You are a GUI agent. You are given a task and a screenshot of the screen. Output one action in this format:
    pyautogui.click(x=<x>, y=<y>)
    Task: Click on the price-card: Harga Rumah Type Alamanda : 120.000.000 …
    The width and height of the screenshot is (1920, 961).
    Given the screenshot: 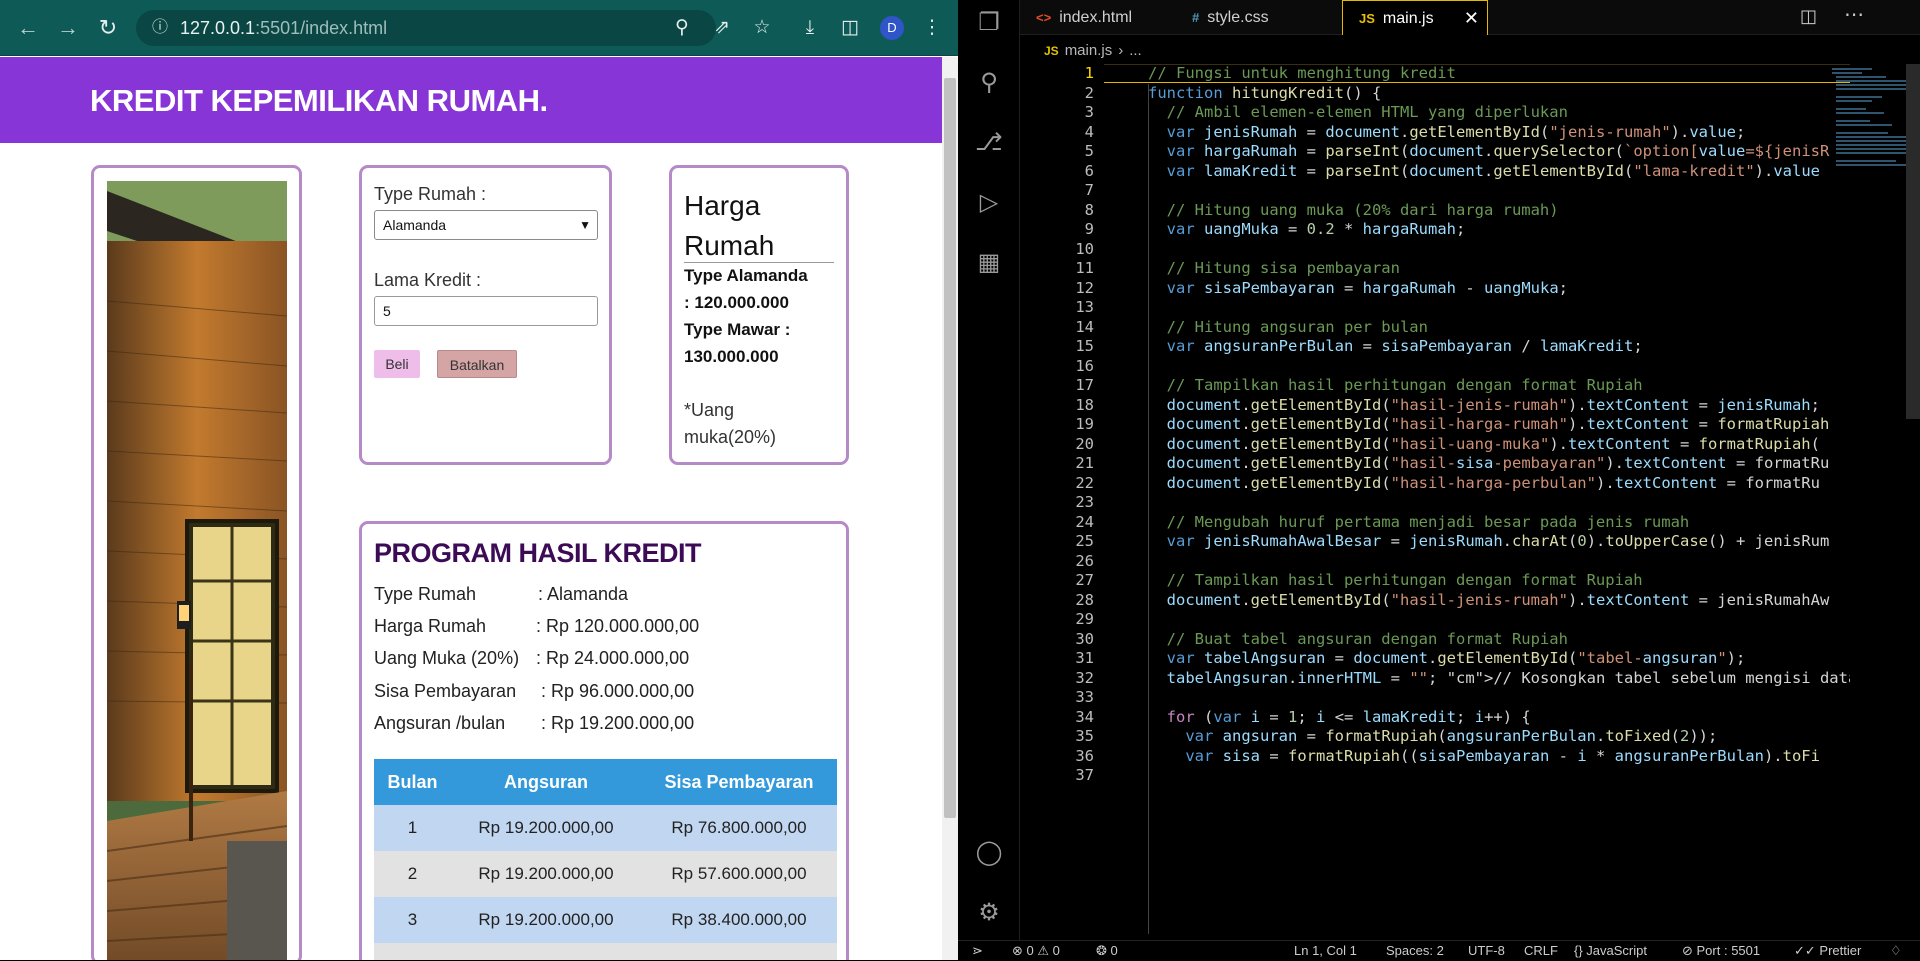 What is the action you would take?
    pyautogui.click(x=759, y=315)
    